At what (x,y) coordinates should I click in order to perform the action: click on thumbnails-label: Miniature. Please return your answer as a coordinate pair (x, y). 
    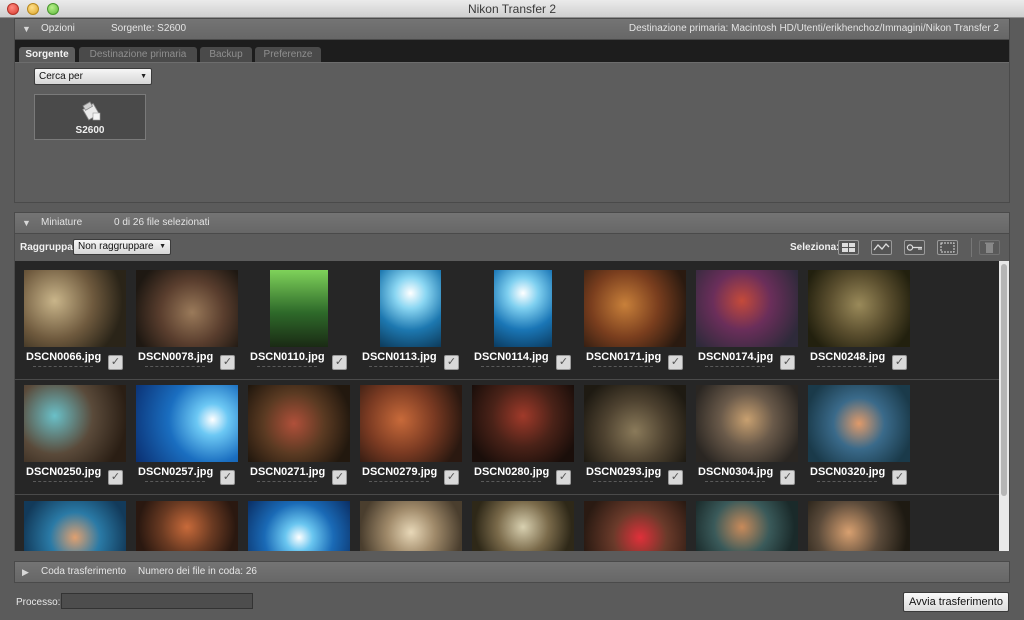
    Looking at the image, I should click on (62, 222).